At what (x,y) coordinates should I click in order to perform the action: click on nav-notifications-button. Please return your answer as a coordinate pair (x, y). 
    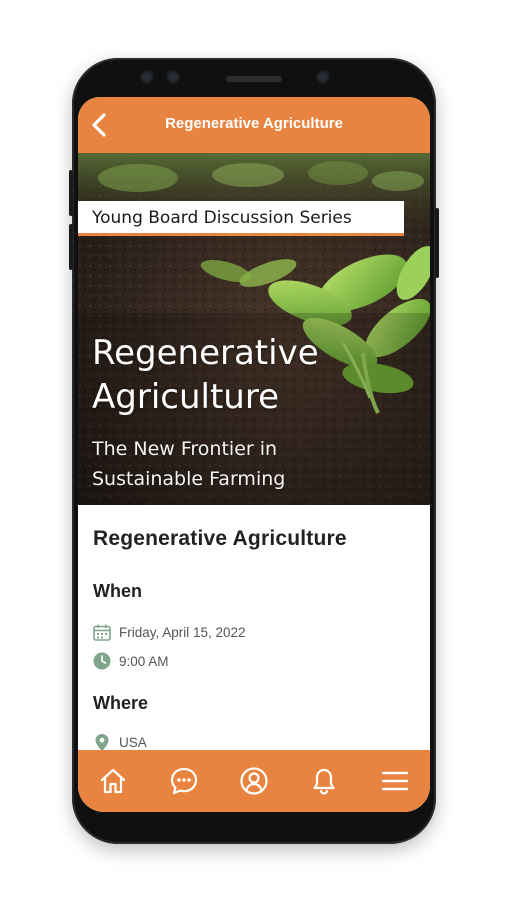
    Looking at the image, I should click on (324, 781).